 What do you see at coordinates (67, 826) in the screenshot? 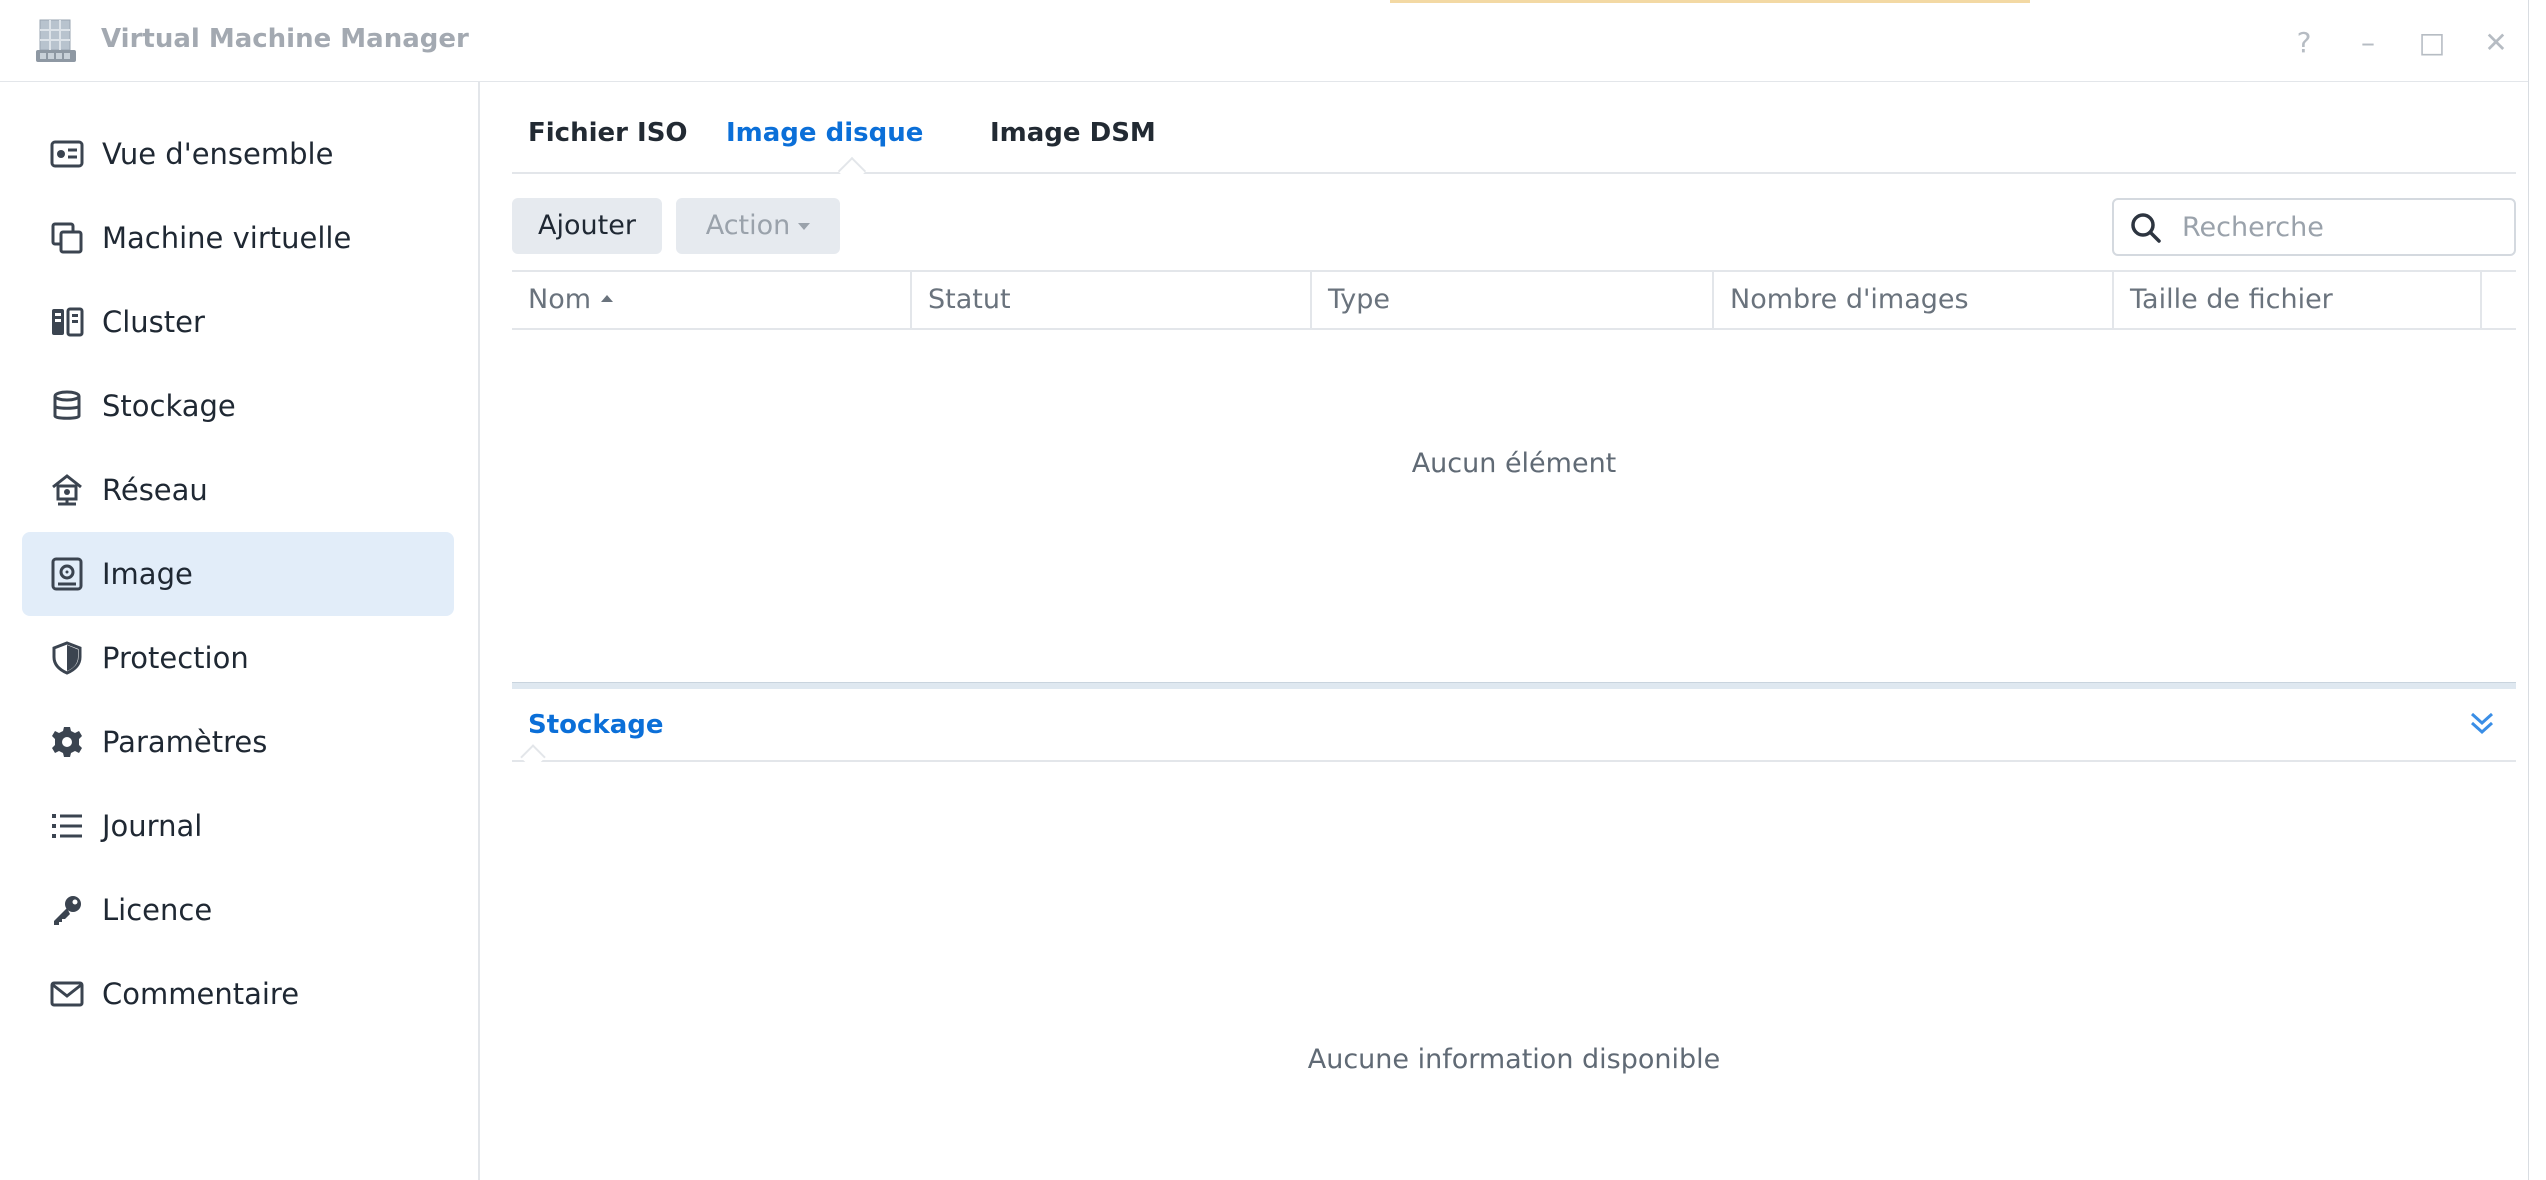
I see `list-icon` at bounding box center [67, 826].